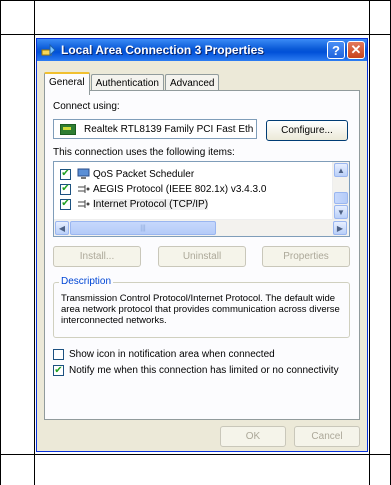 This screenshot has width=391, height=485. I want to click on horizontal-scrollbar: ◀ ||| ▶, so click(201, 227).